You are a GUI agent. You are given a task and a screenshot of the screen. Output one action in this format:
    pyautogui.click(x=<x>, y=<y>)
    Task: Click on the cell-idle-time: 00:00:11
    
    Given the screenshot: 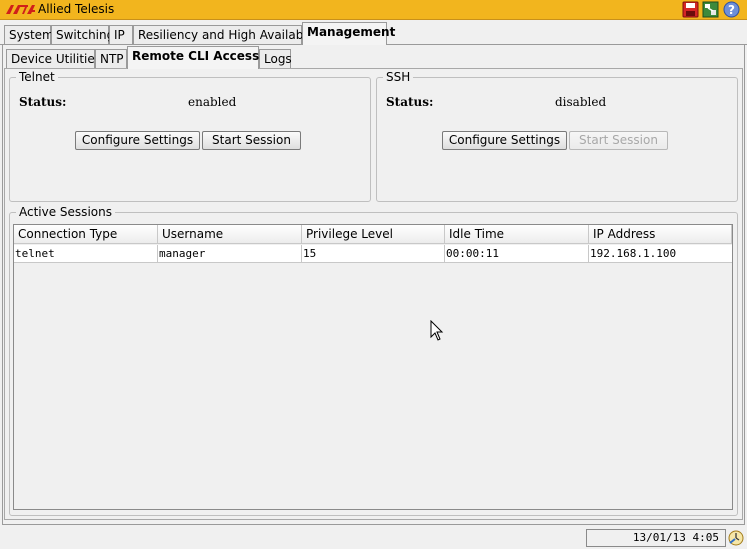 What is the action you would take?
    pyautogui.click(x=517, y=253)
    